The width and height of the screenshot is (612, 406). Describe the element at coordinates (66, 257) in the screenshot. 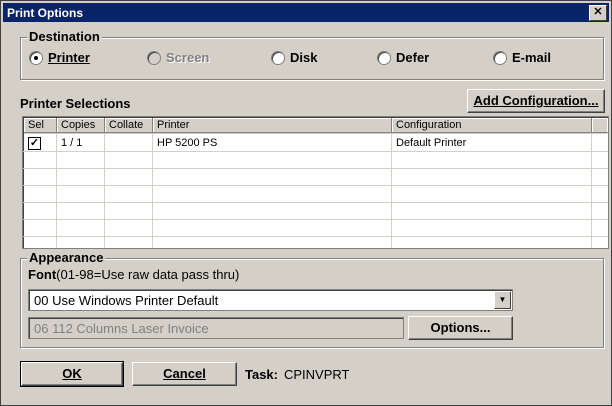

I see `appearance-label: Appearance` at that location.